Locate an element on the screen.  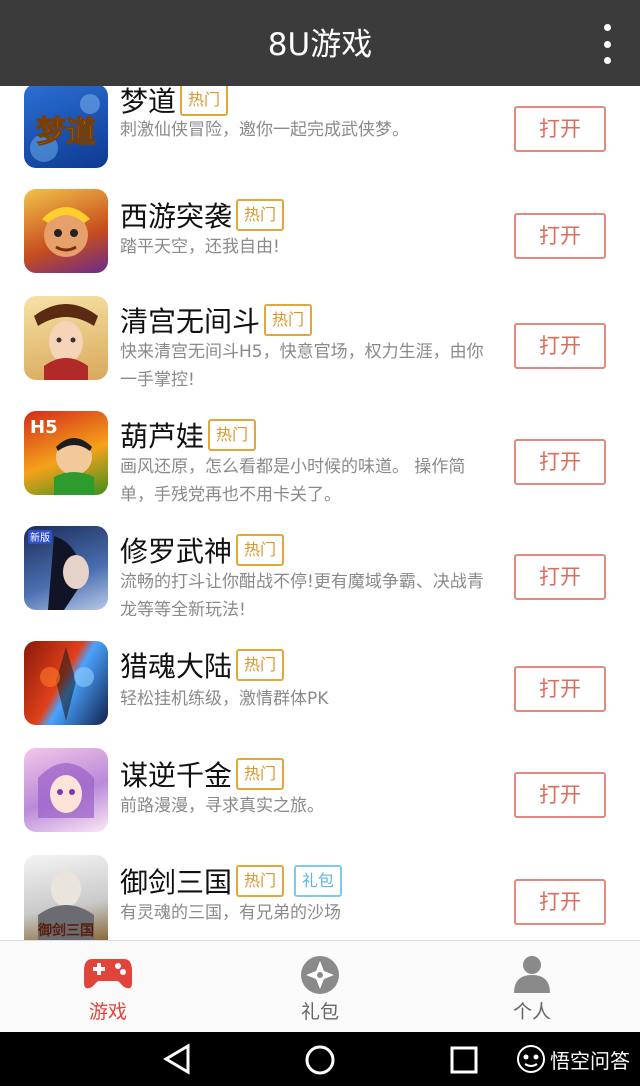
tab-games: 游戏 is located at coordinates (108, 987).